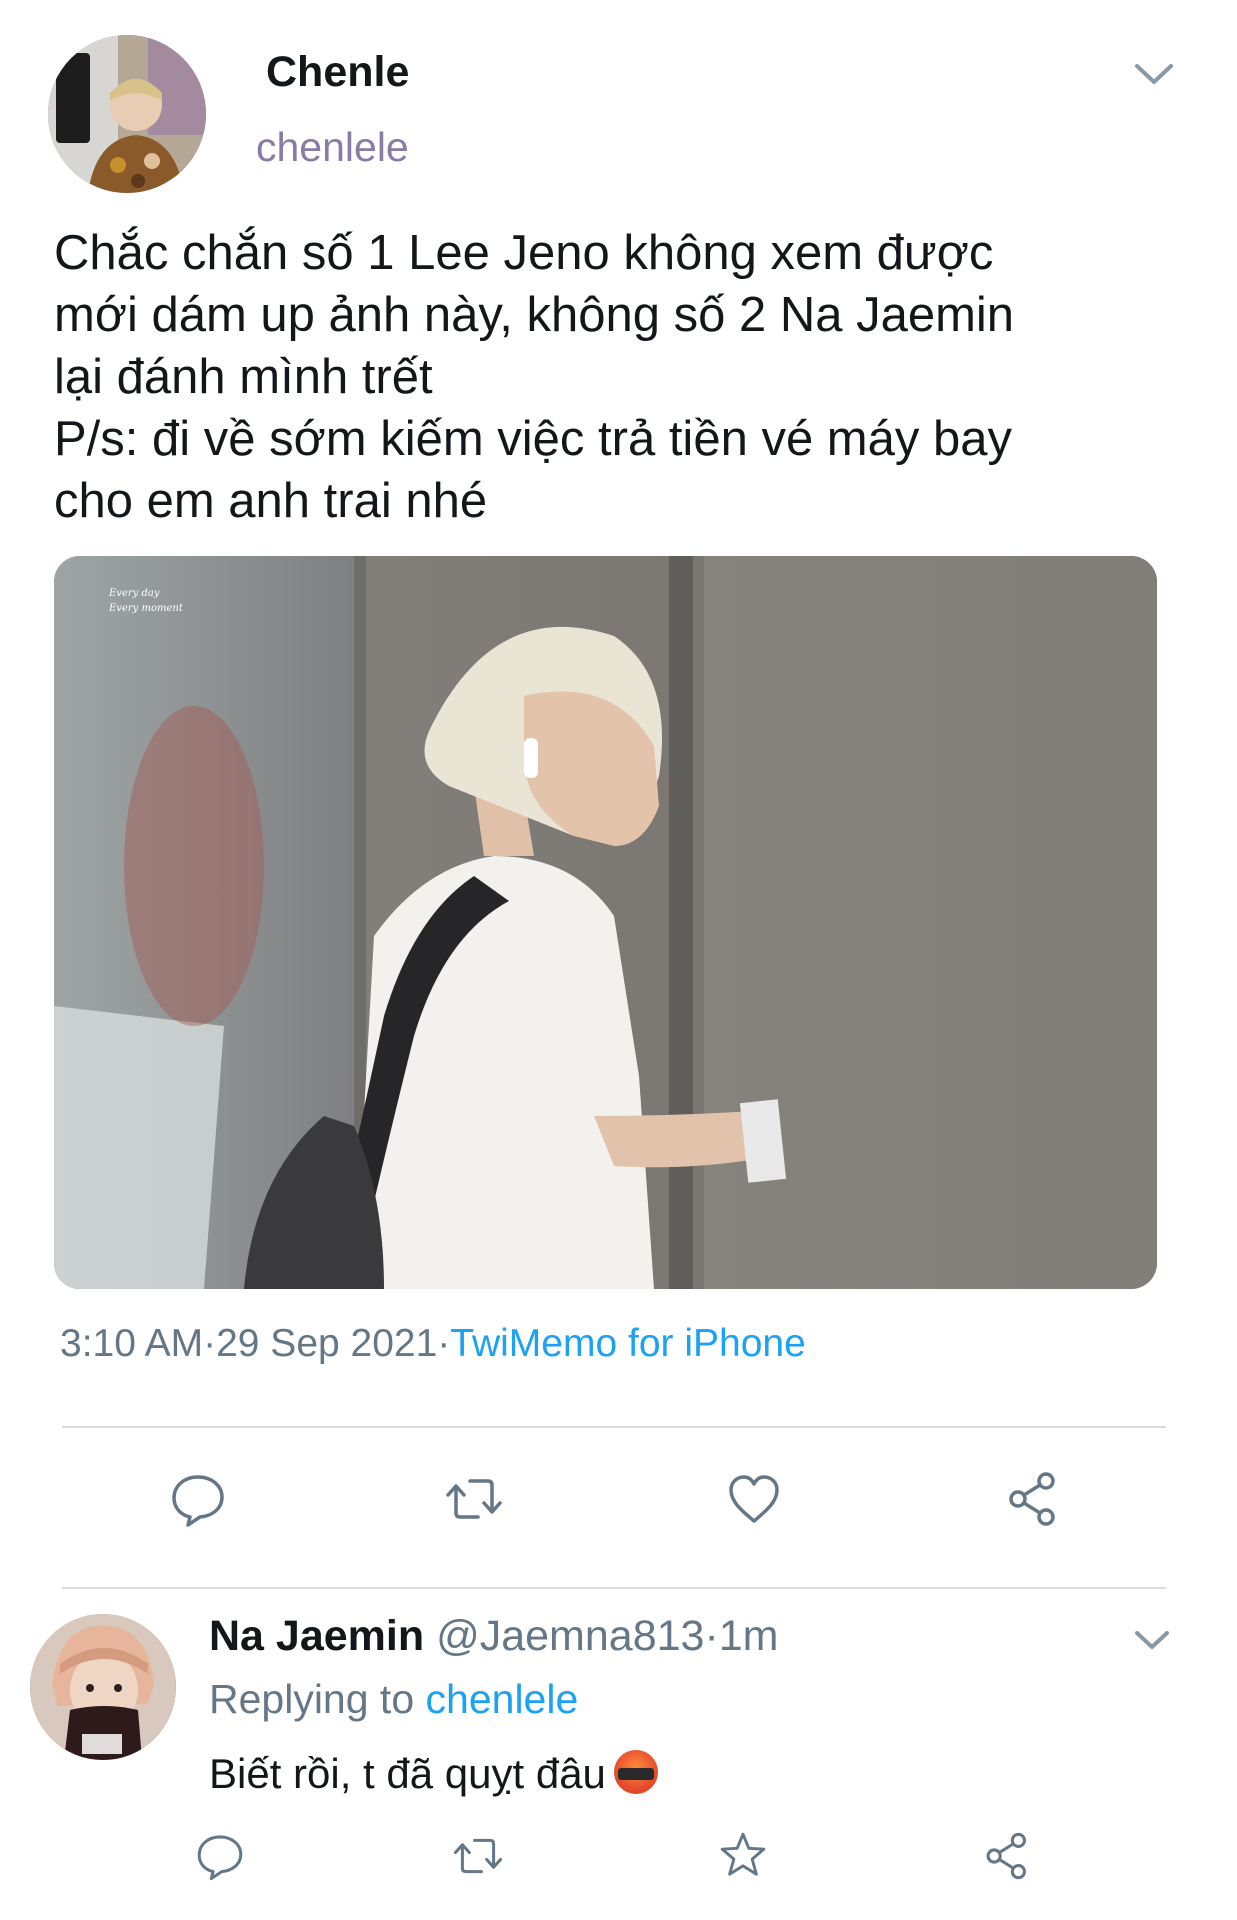 The height and width of the screenshot is (1920, 1237). What do you see at coordinates (327, 1343) in the screenshot?
I see `tweet-date: 29 Sep 2021` at bounding box center [327, 1343].